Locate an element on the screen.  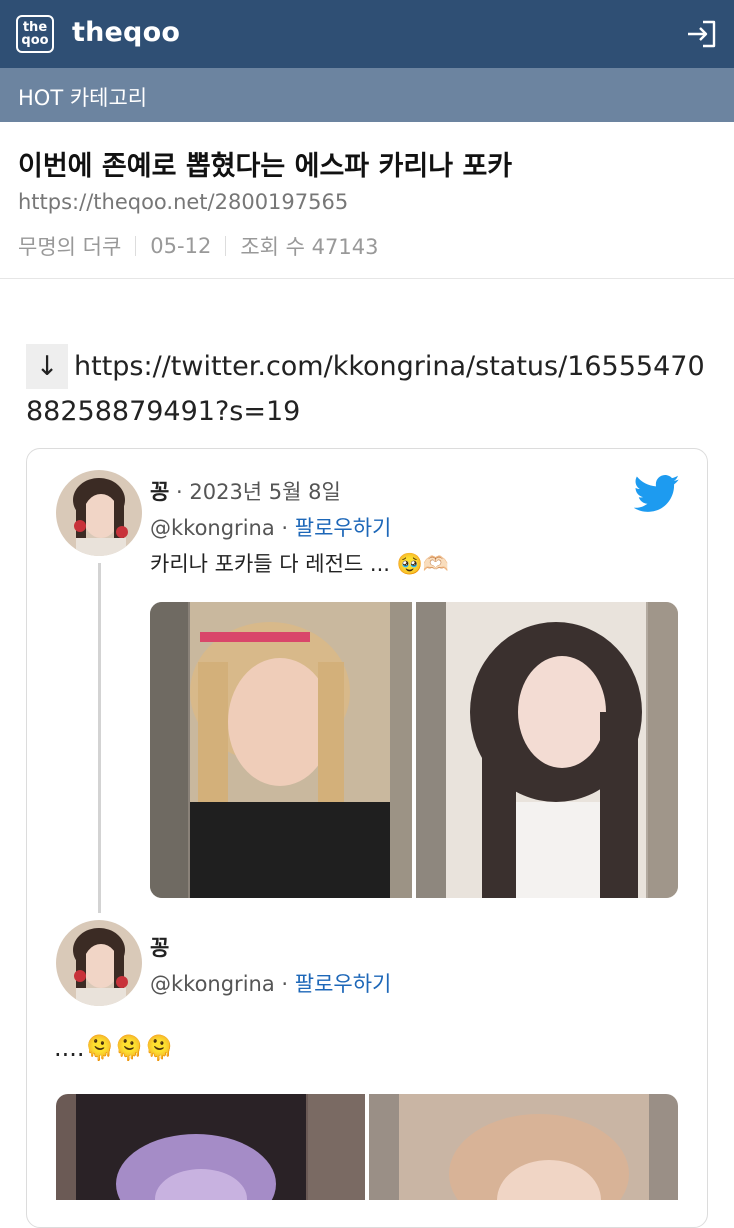
post-views: 조회 수 47143 is located at coordinates (309, 247).